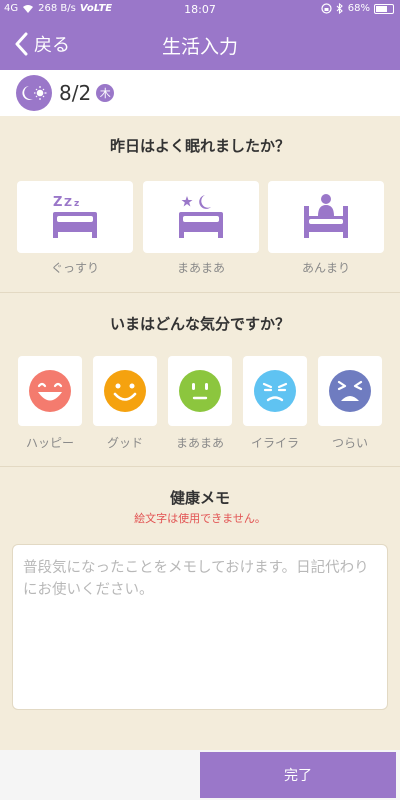 The image size is (400, 800). I want to click on svg-text: z, so click(76, 204).